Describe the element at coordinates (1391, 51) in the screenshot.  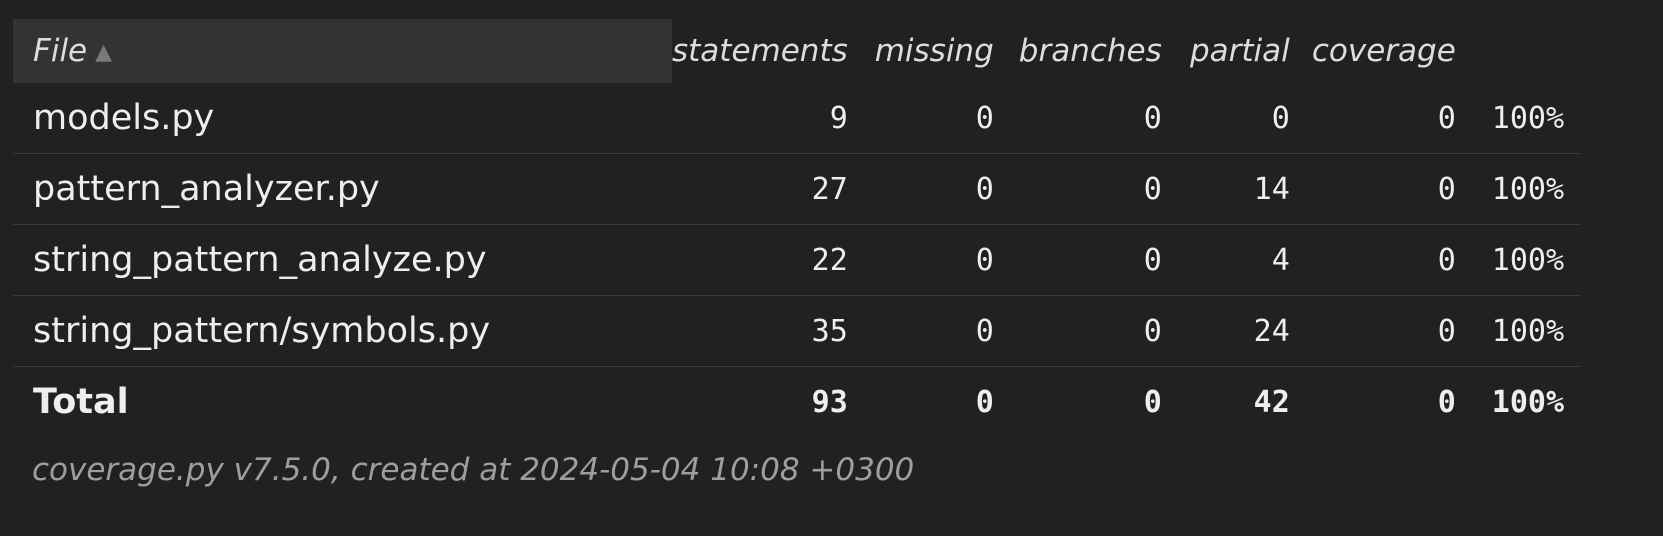
I see `header-coverage: coverage` at that location.